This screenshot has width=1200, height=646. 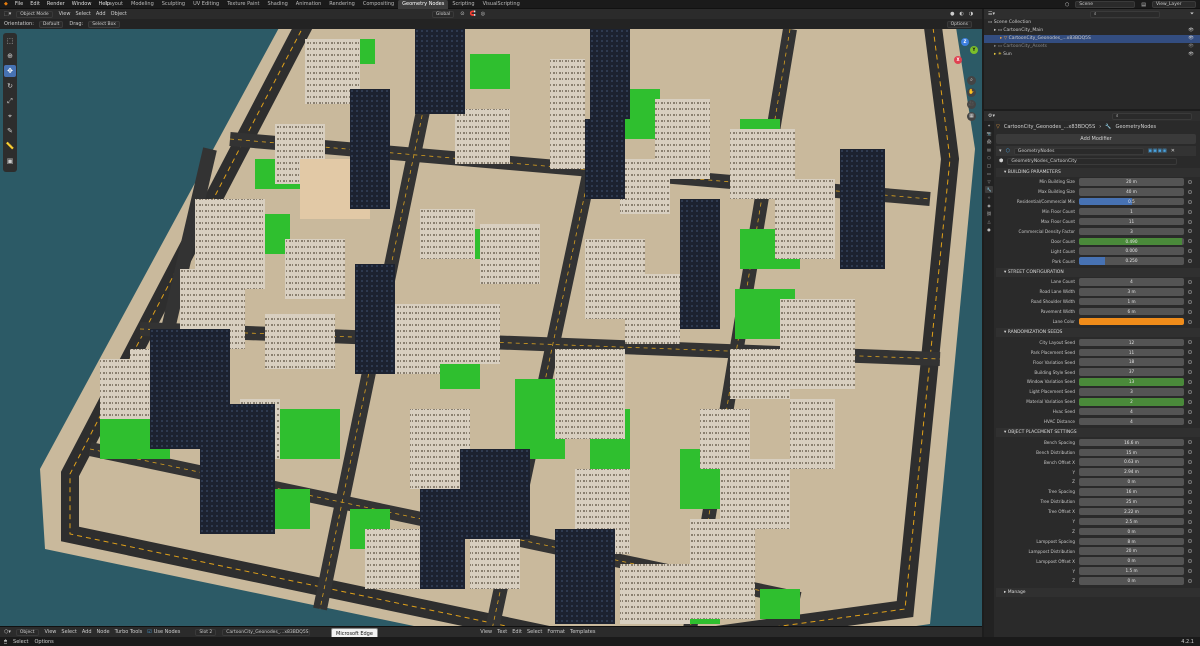 I want to click on outliner-item-geonodes: ▸ ▽ CartoonCity_Geonodes_...x83BDQ5S 👁, so click(x=1092, y=39).